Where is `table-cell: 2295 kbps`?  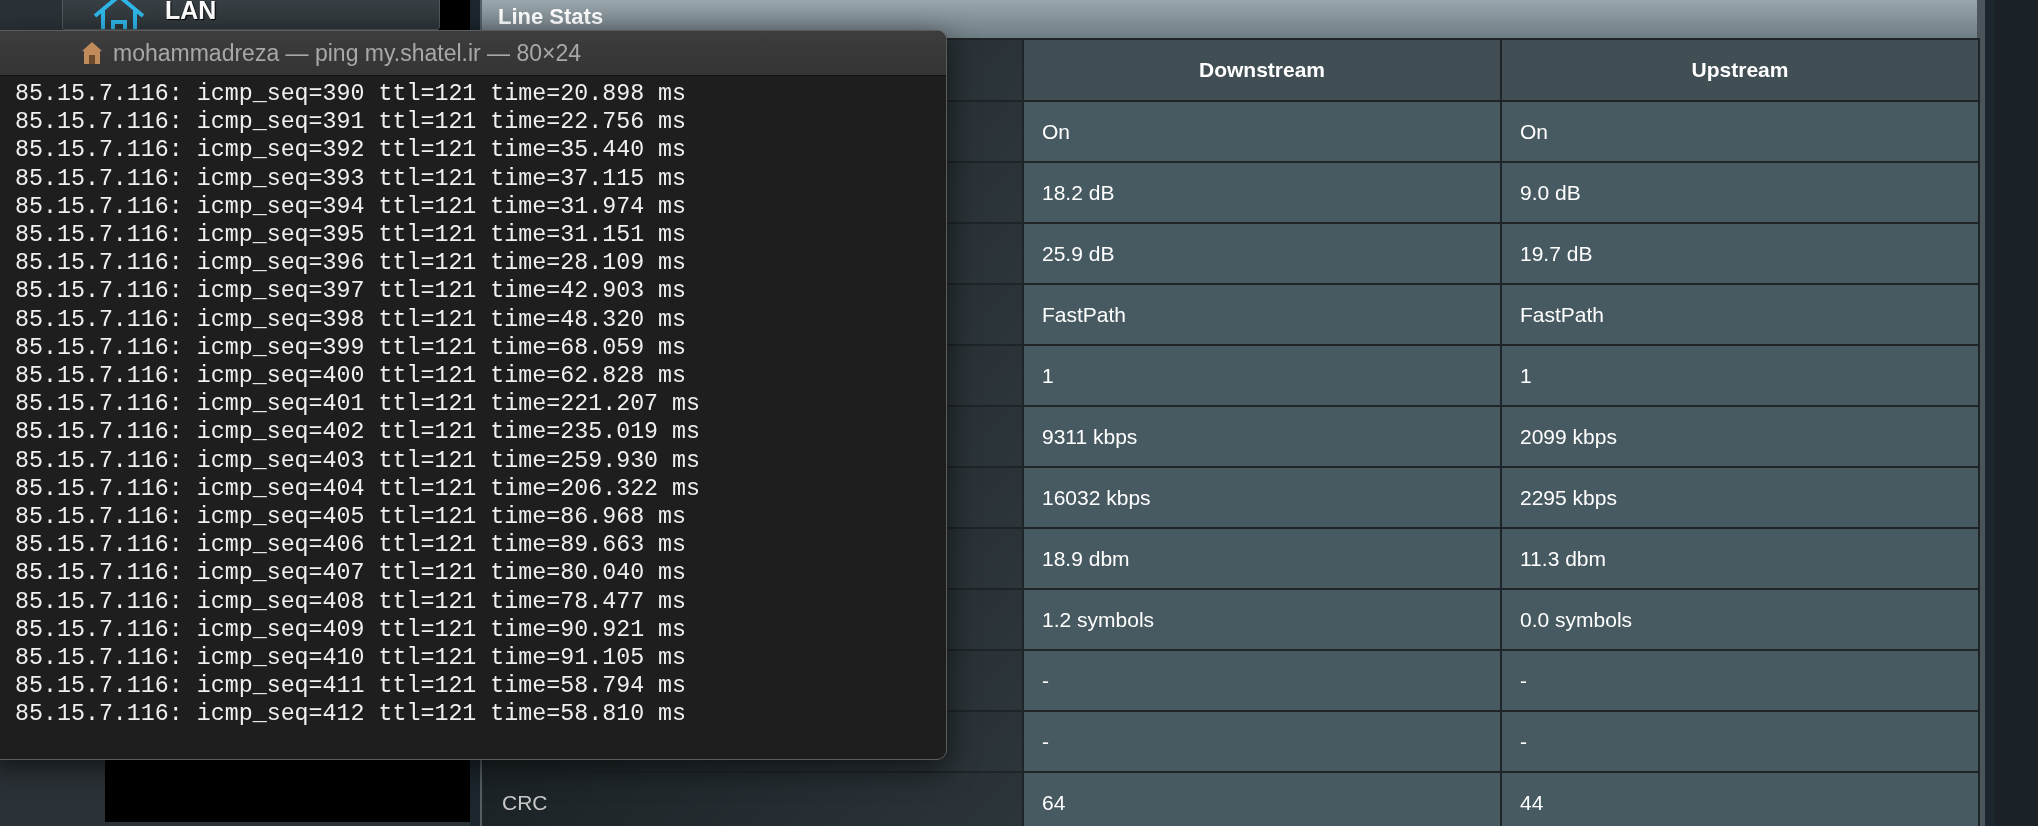
table-cell: 2295 kbps is located at coordinates (1740, 497).